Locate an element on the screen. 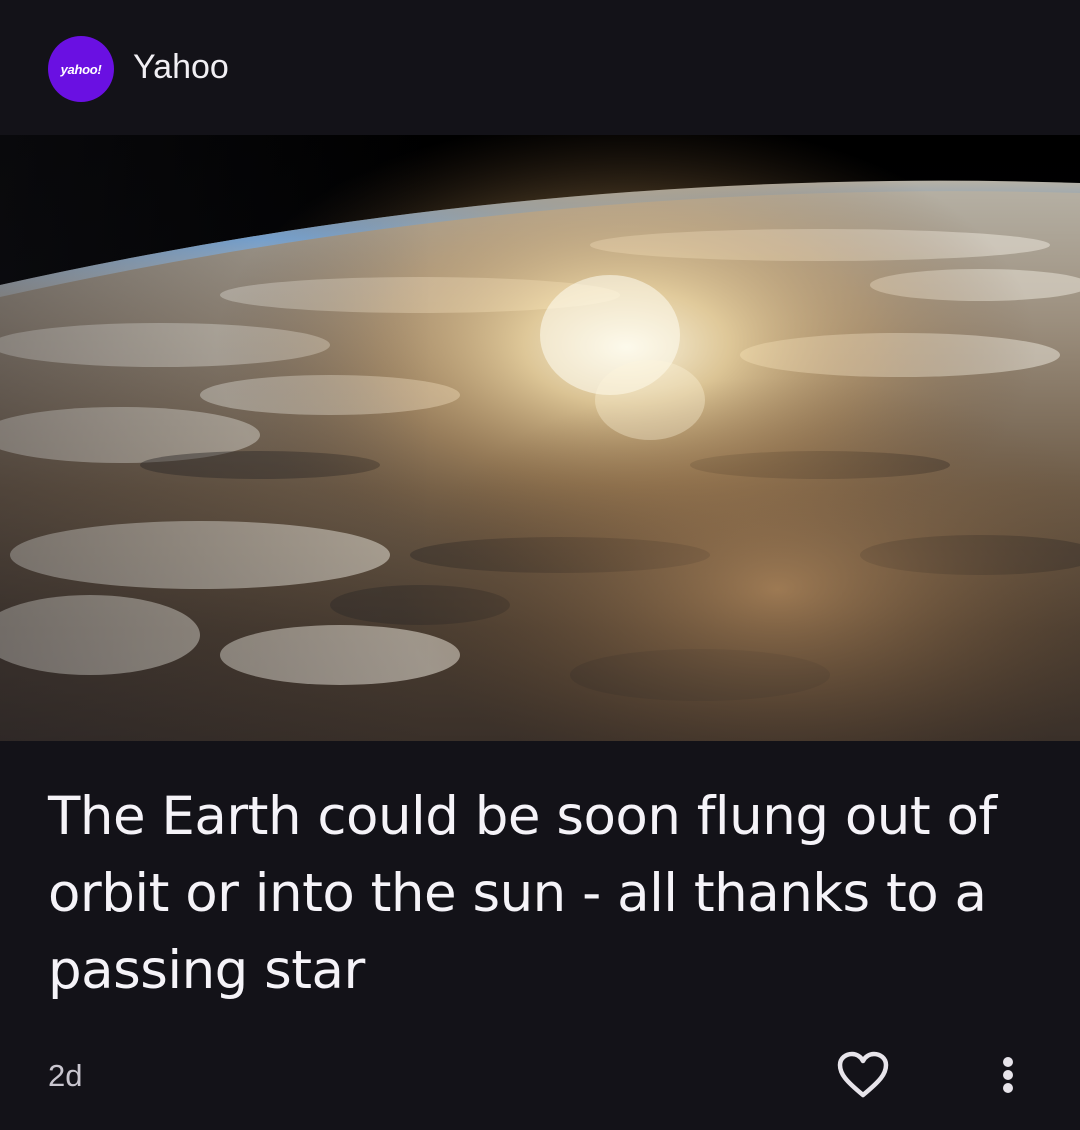 Image resolution: width=1080 pixels, height=1130 pixels. yahoo-logo-avatar: yahoo! is located at coordinates (81, 69).